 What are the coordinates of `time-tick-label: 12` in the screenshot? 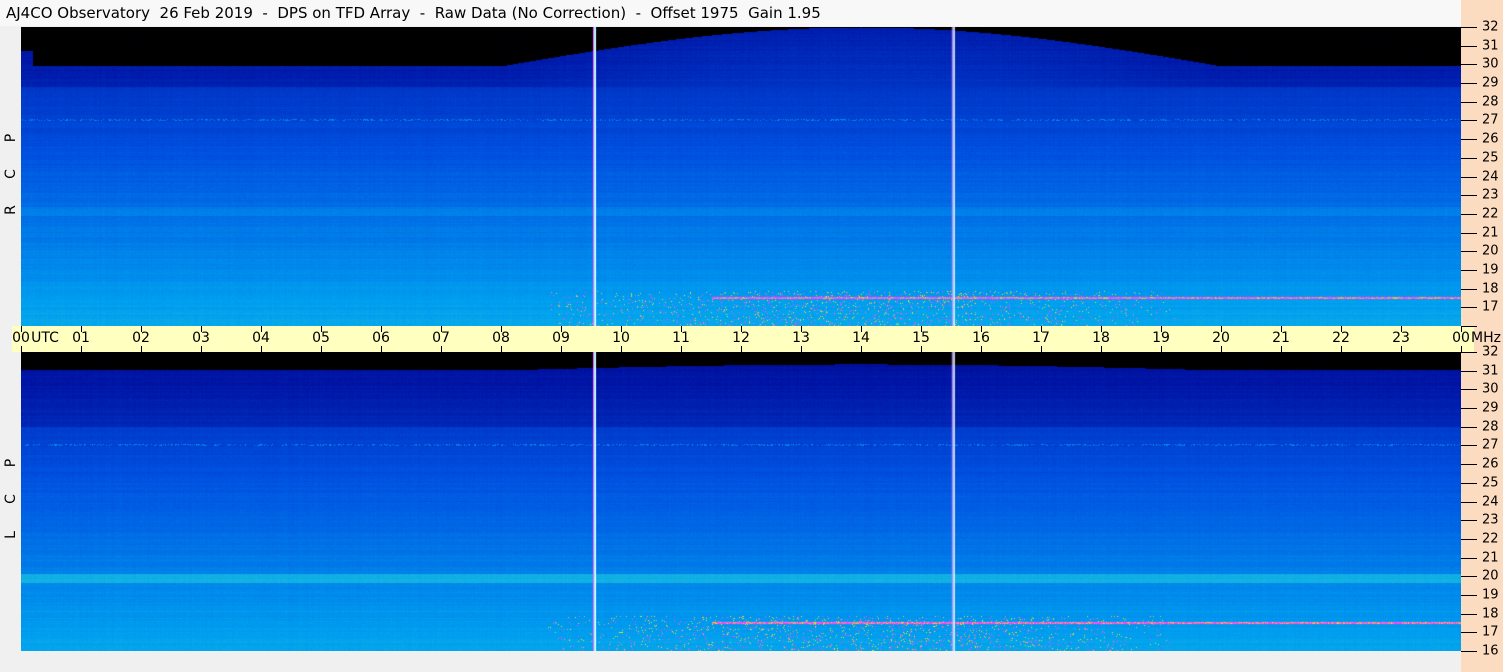 It's located at (741, 338).